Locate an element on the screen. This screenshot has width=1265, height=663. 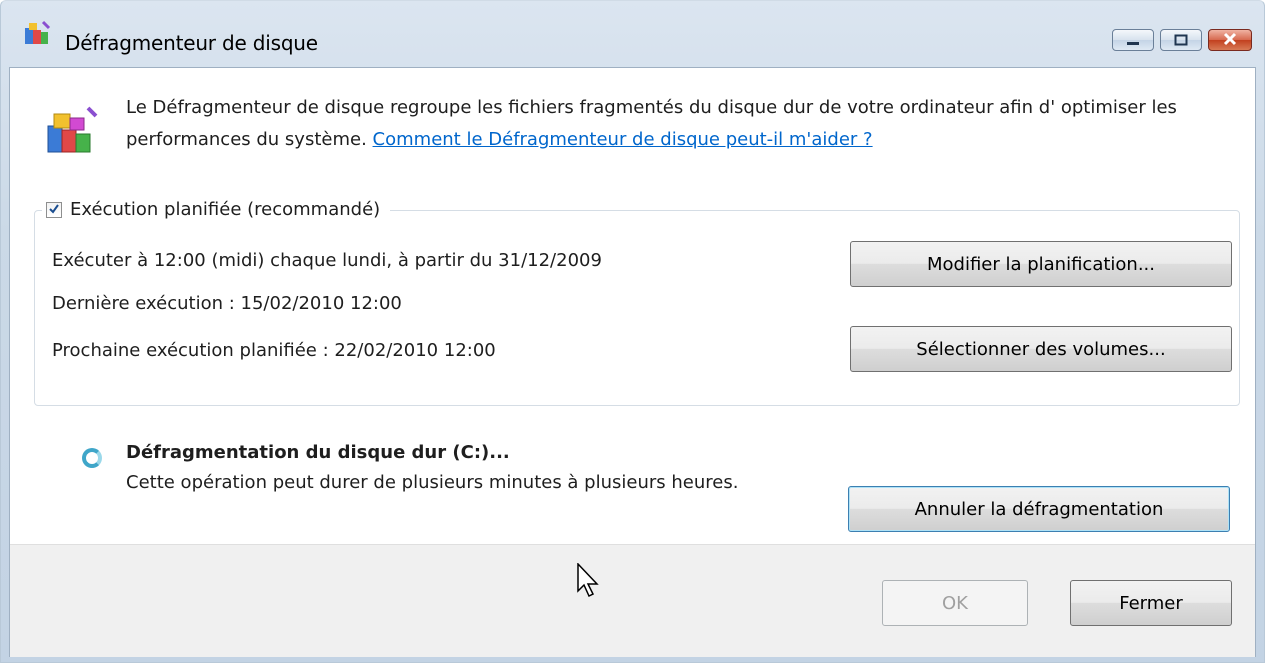
caption-buttons is located at coordinates (1182, 40).